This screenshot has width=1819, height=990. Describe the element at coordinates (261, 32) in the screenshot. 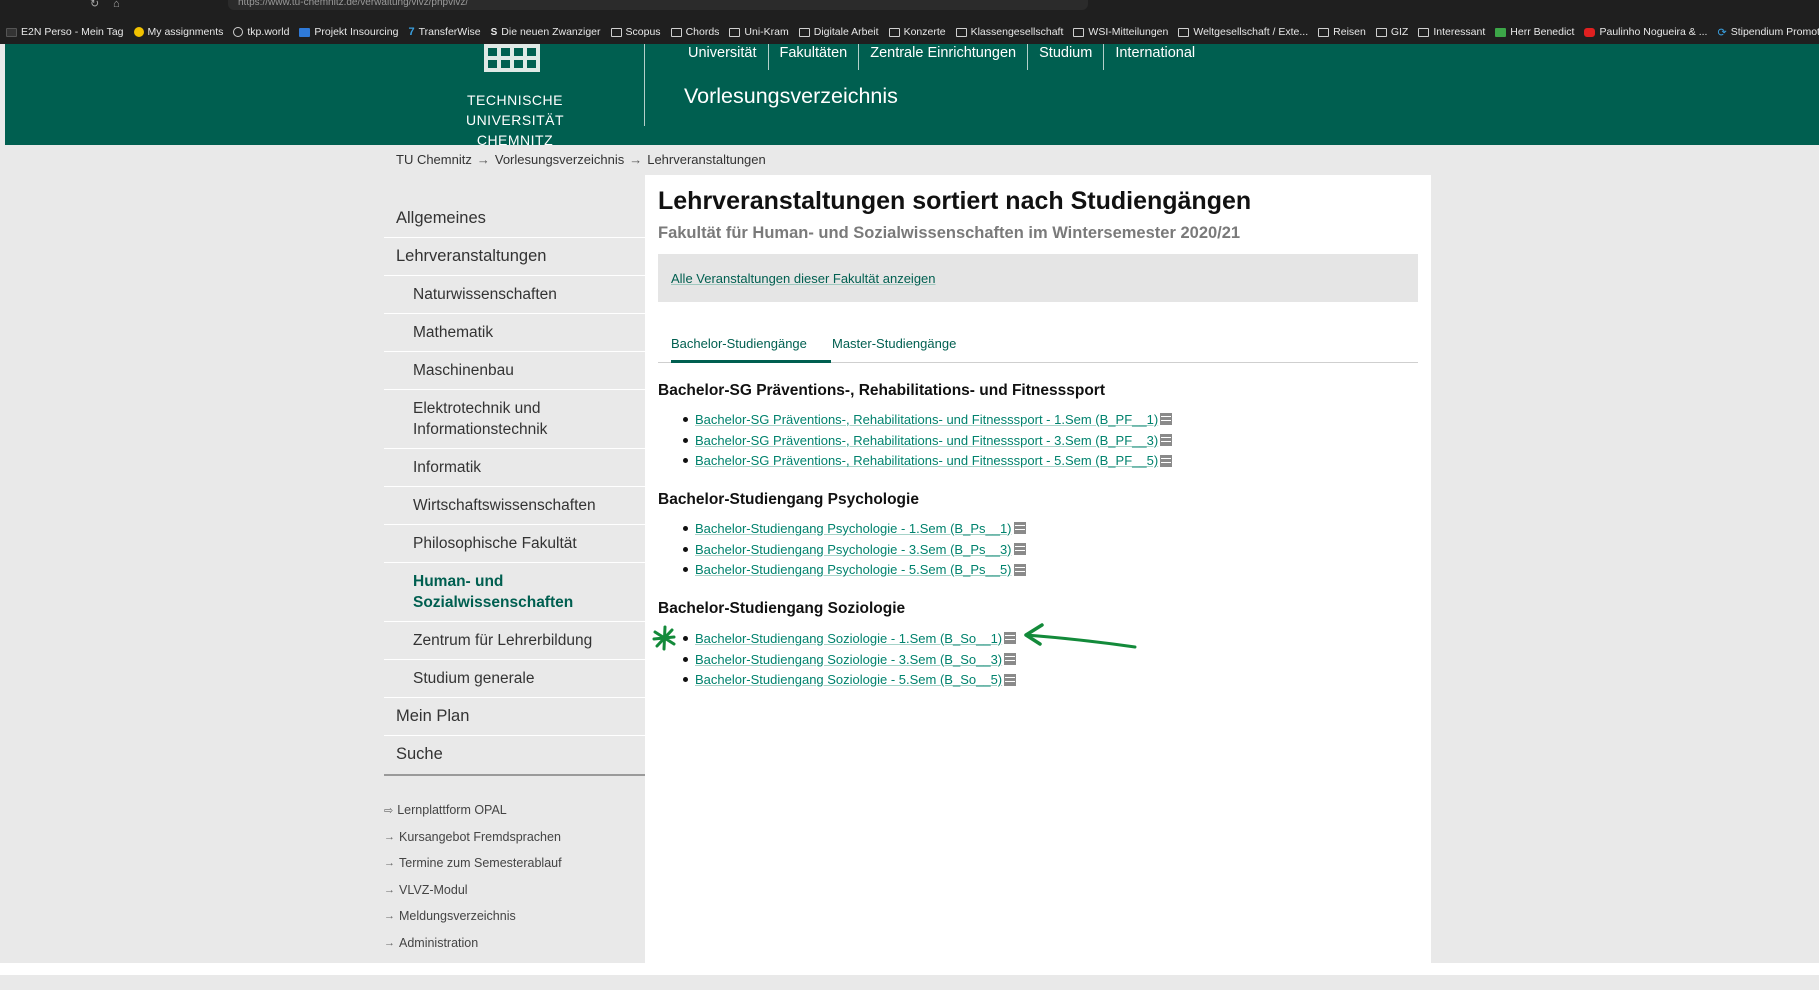

I see `bookmark-item: tkp.world` at that location.